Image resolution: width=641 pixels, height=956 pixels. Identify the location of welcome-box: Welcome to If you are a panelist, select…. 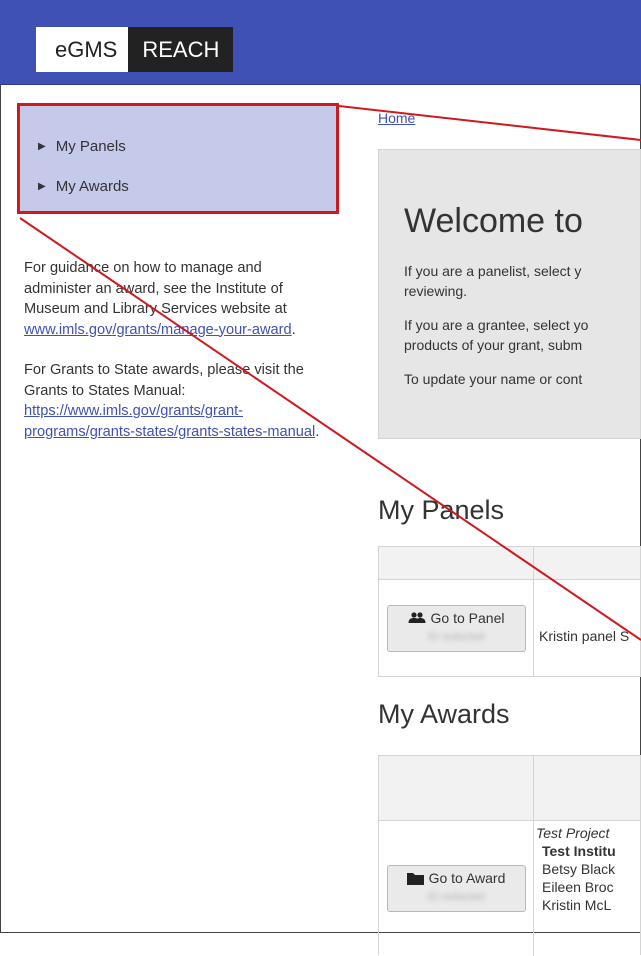
(509, 294).